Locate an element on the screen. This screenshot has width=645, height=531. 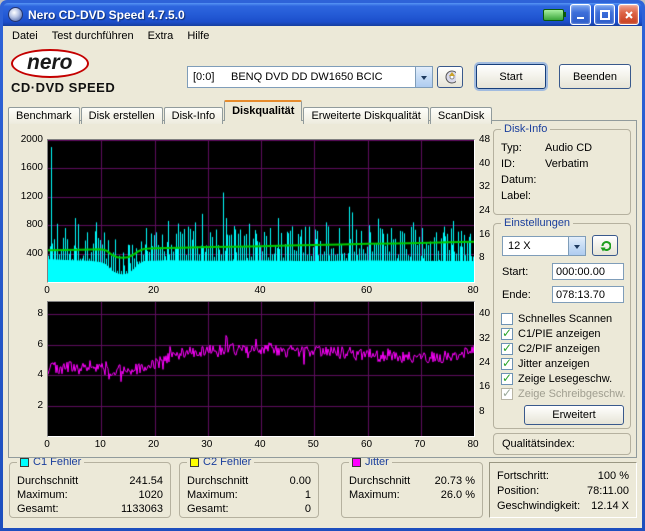
tab-benchmark: Benchmark is located at coordinates (44, 115).